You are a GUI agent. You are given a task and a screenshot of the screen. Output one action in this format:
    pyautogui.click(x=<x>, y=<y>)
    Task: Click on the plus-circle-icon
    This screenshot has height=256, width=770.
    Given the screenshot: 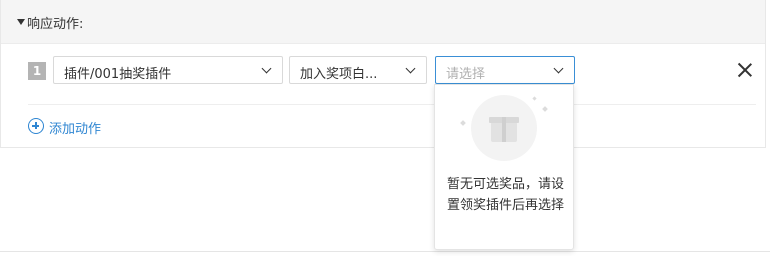 What is the action you would take?
    pyautogui.click(x=36, y=126)
    